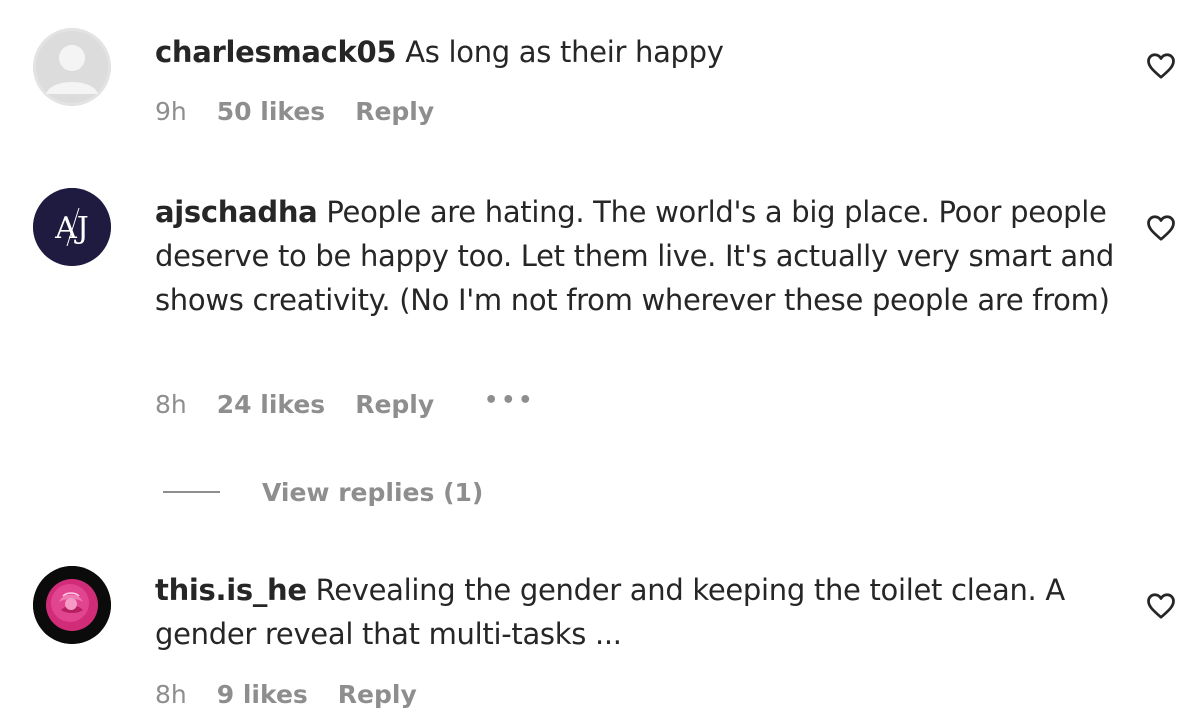 Image resolution: width=1200 pixels, height=716 pixels. Describe the element at coordinates (236, 212) in the screenshot. I see `comment-username: ajschadha` at that location.